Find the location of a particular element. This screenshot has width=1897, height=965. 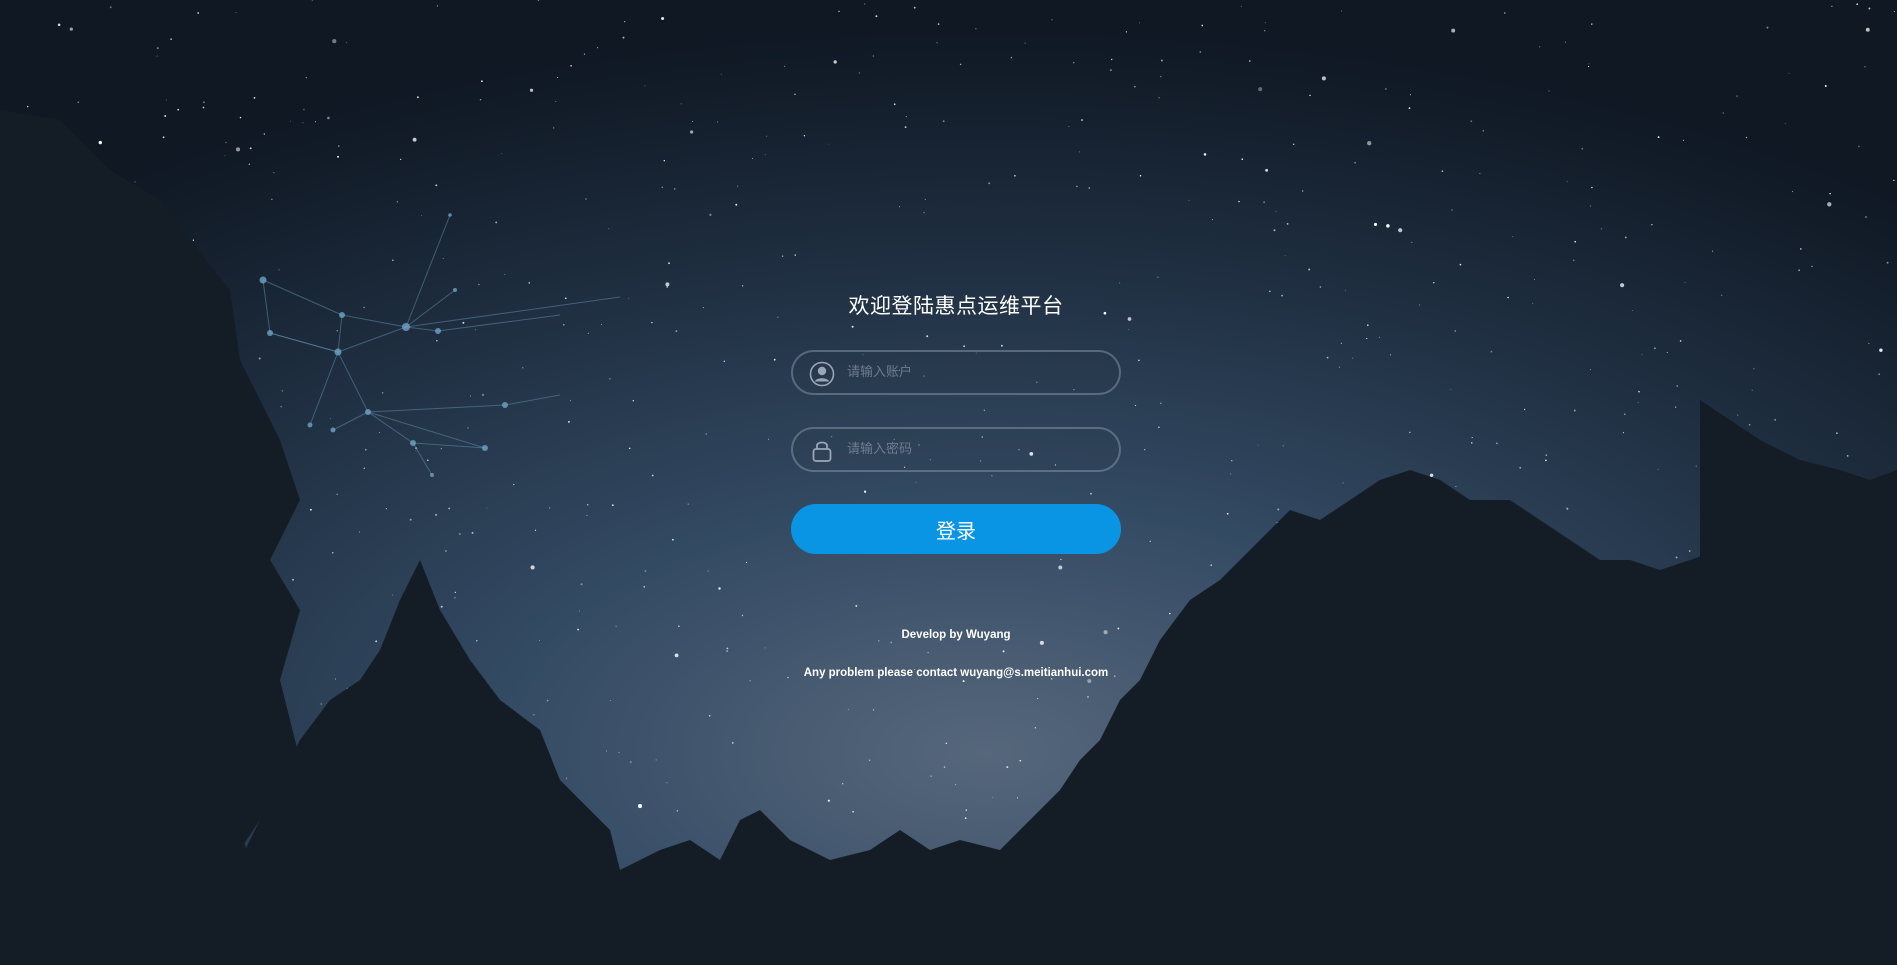

password-field is located at coordinates (956, 449).